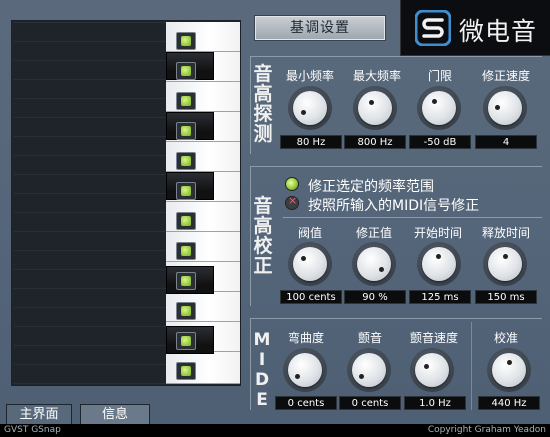  I want to click on release-label: 释放时间, so click(505, 233).